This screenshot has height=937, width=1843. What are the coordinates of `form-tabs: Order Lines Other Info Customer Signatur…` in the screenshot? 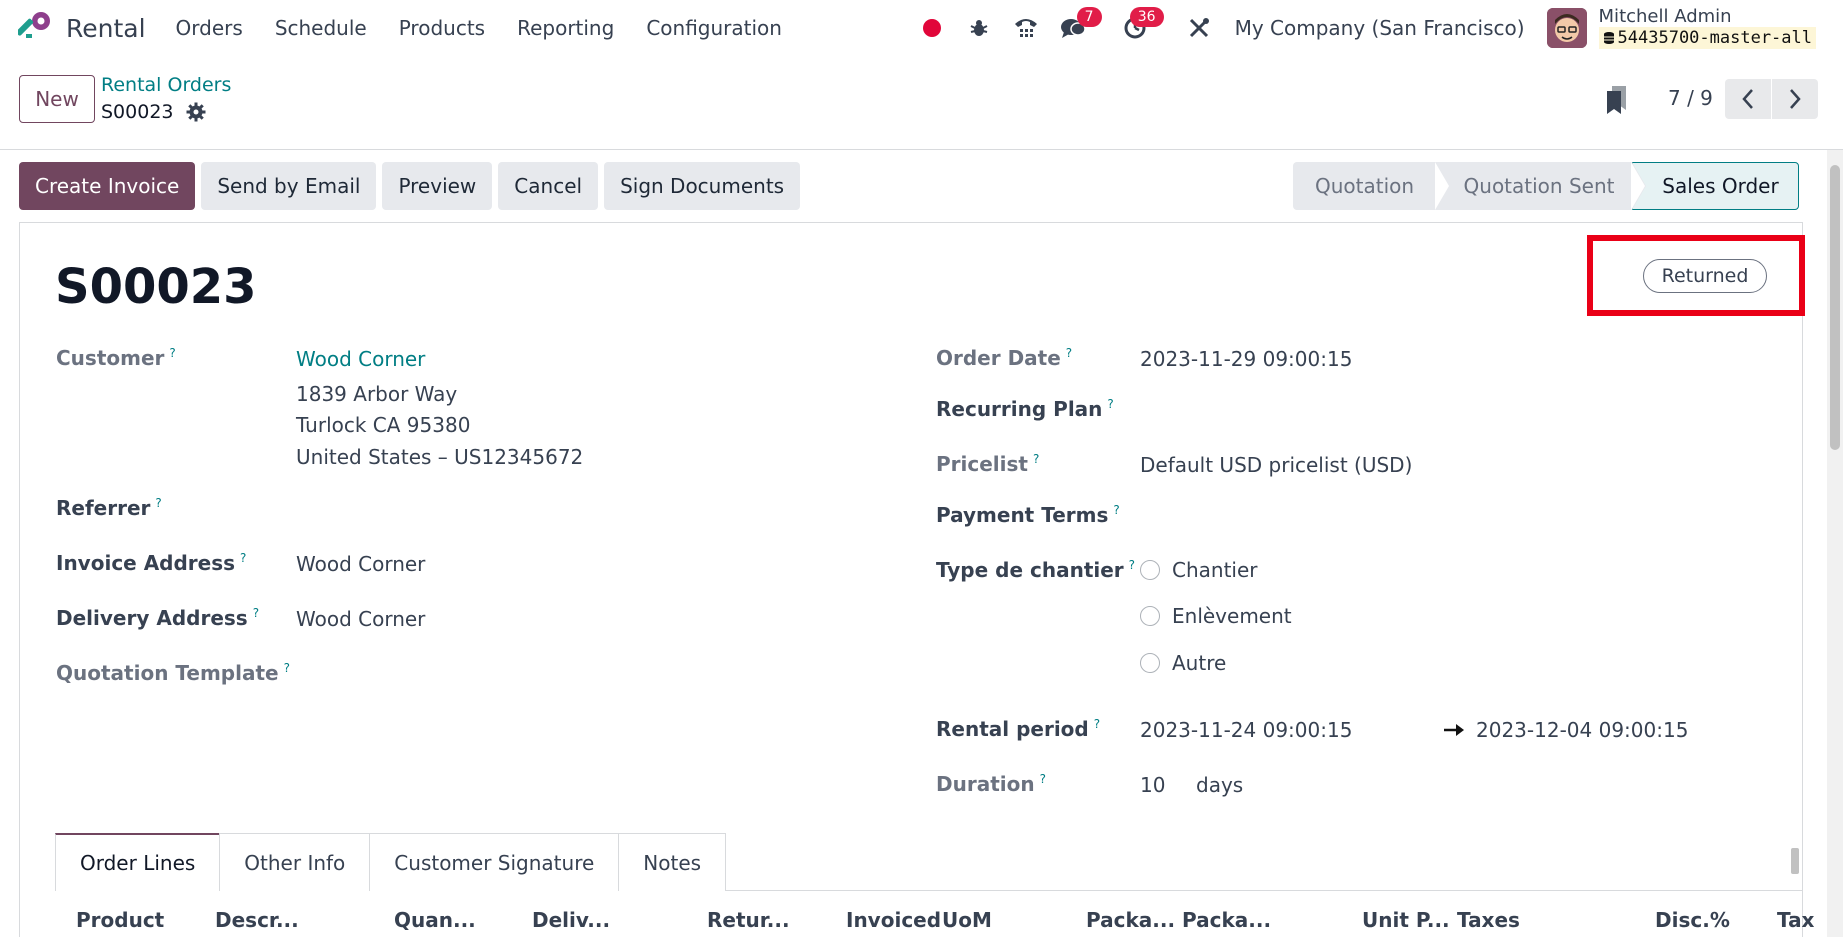 It's located at (929, 862).